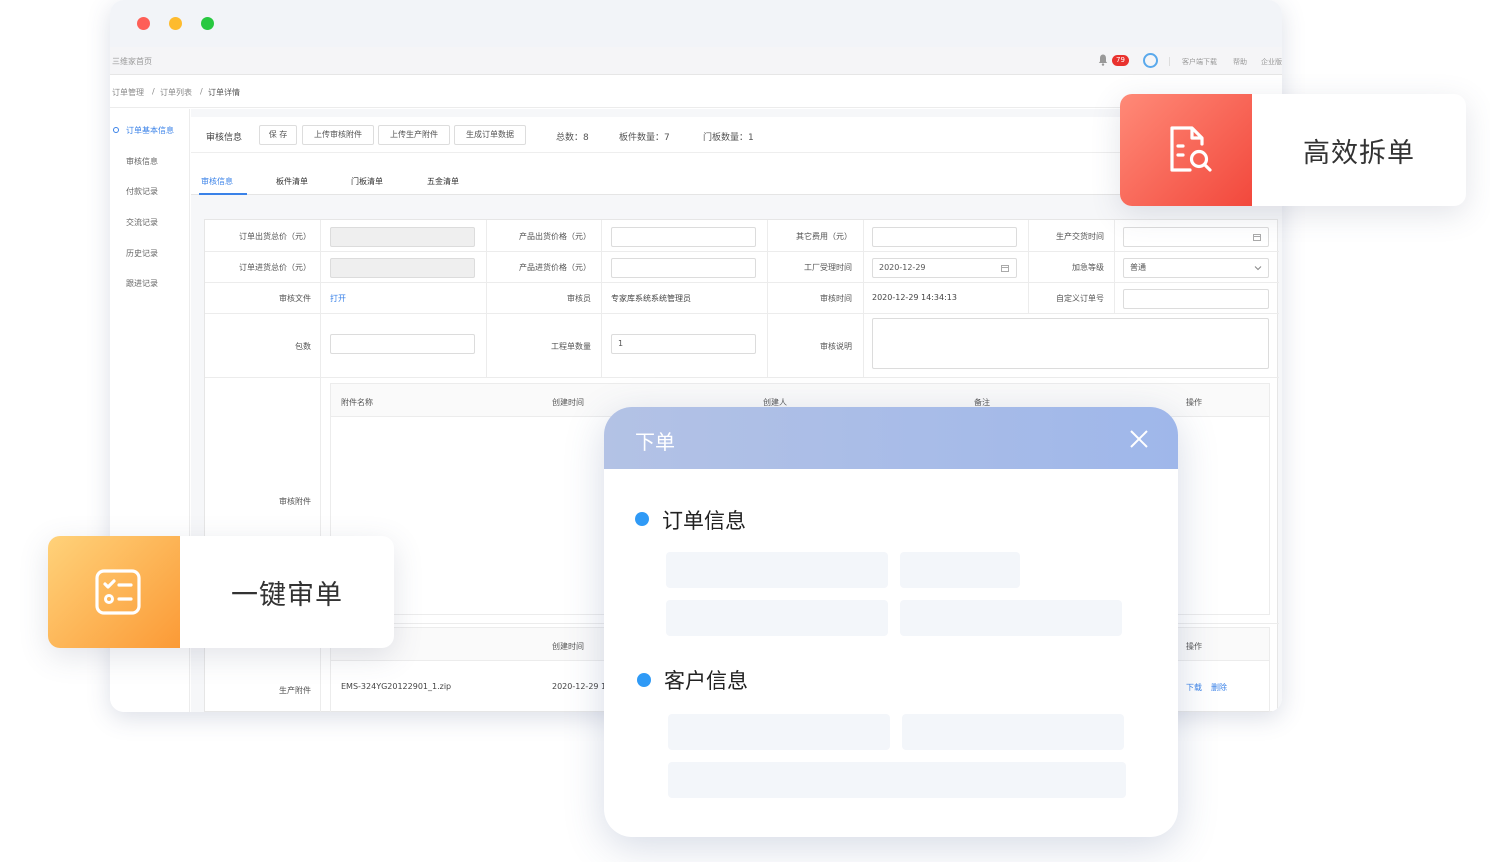 The height and width of the screenshot is (862, 1490). I want to click on sidebar-item-audit-info: 审核信息, so click(142, 161).